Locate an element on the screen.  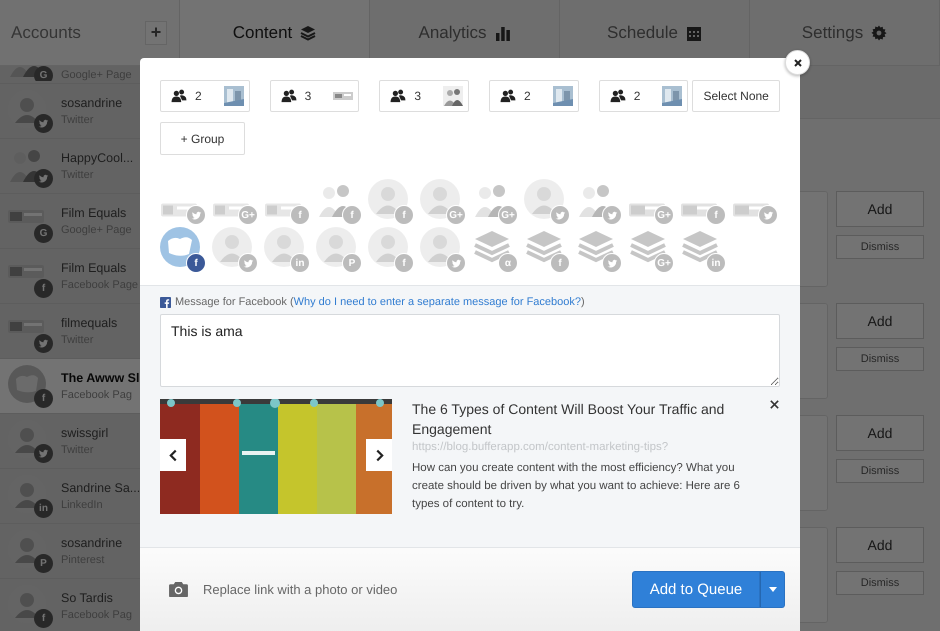
link-description: How can you create content with the most efficiency? What you create should be driven by what you want to achieve: Here are 6 types of content to try. is located at coordinates (576, 486).